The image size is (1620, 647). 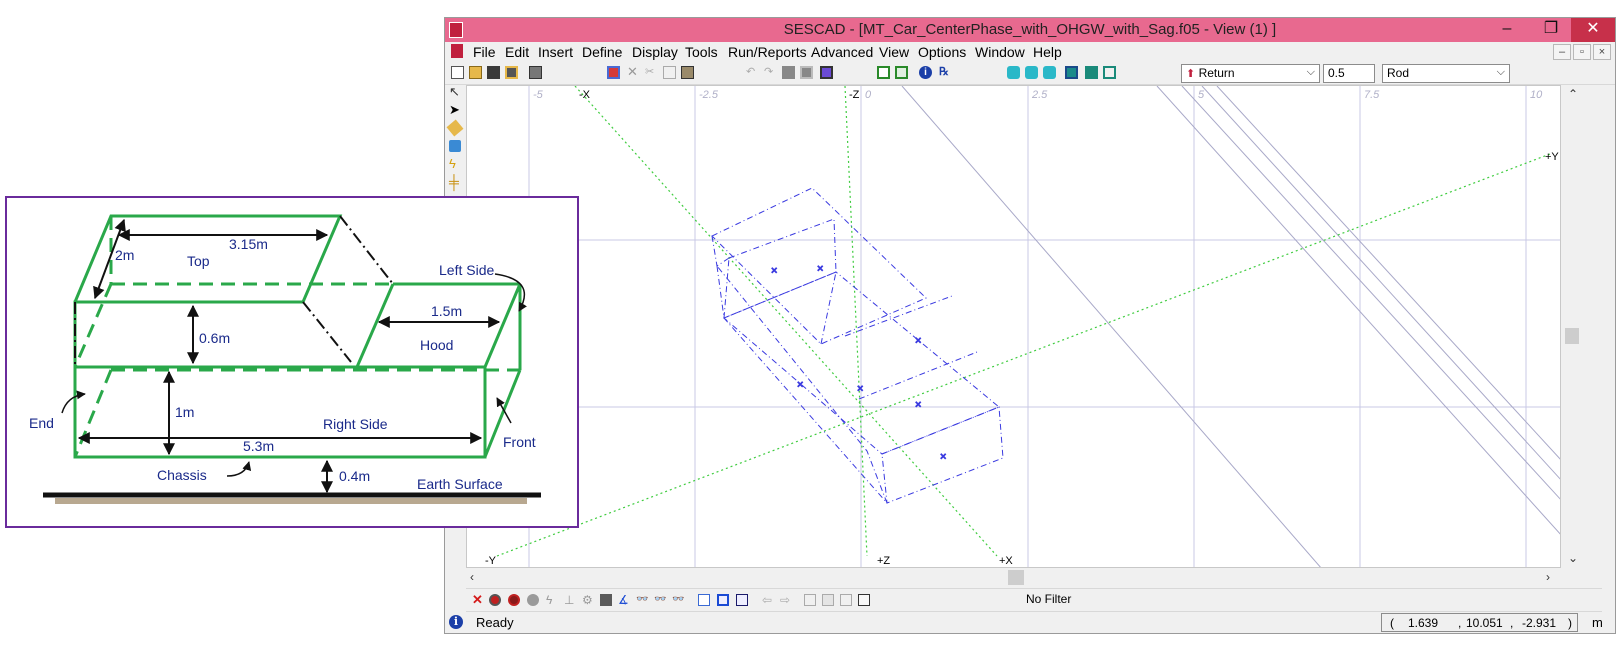 What do you see at coordinates (533, 600) in the screenshot?
I see `sphere-icon` at bounding box center [533, 600].